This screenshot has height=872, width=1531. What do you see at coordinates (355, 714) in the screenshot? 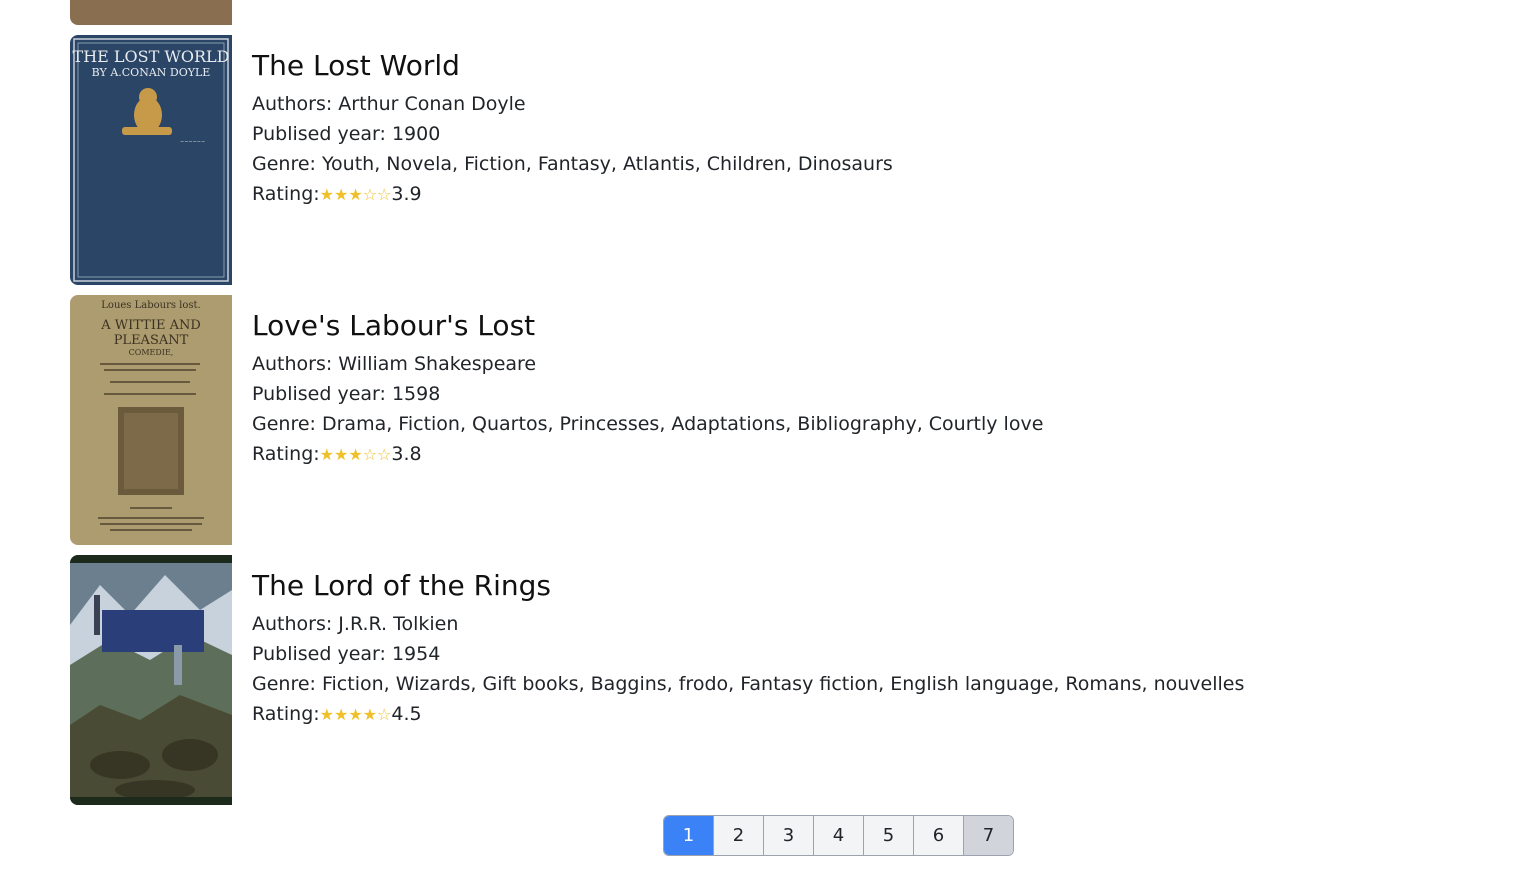
I see `star-rating-icon: ★★★★☆` at bounding box center [355, 714].